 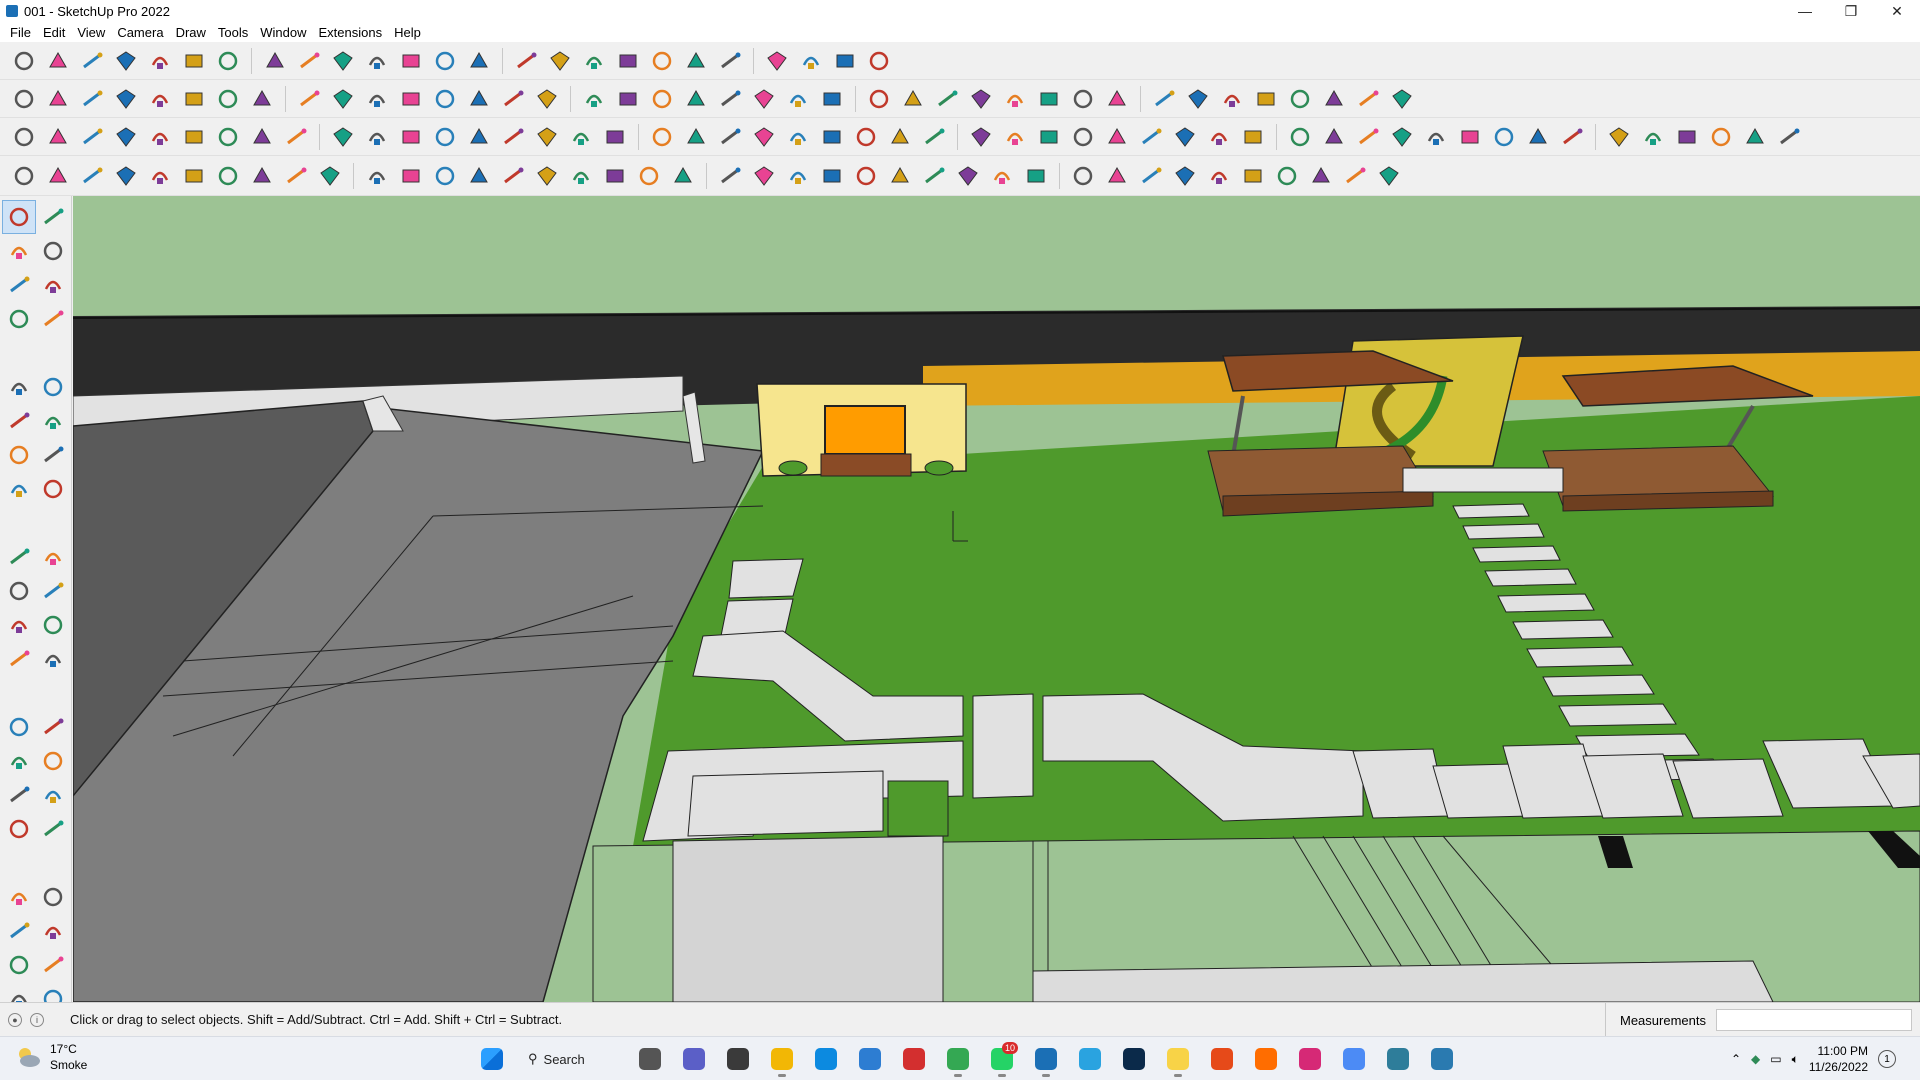 What do you see at coordinates (53, 251) in the screenshot?
I see `eraser-tool-icon` at bounding box center [53, 251].